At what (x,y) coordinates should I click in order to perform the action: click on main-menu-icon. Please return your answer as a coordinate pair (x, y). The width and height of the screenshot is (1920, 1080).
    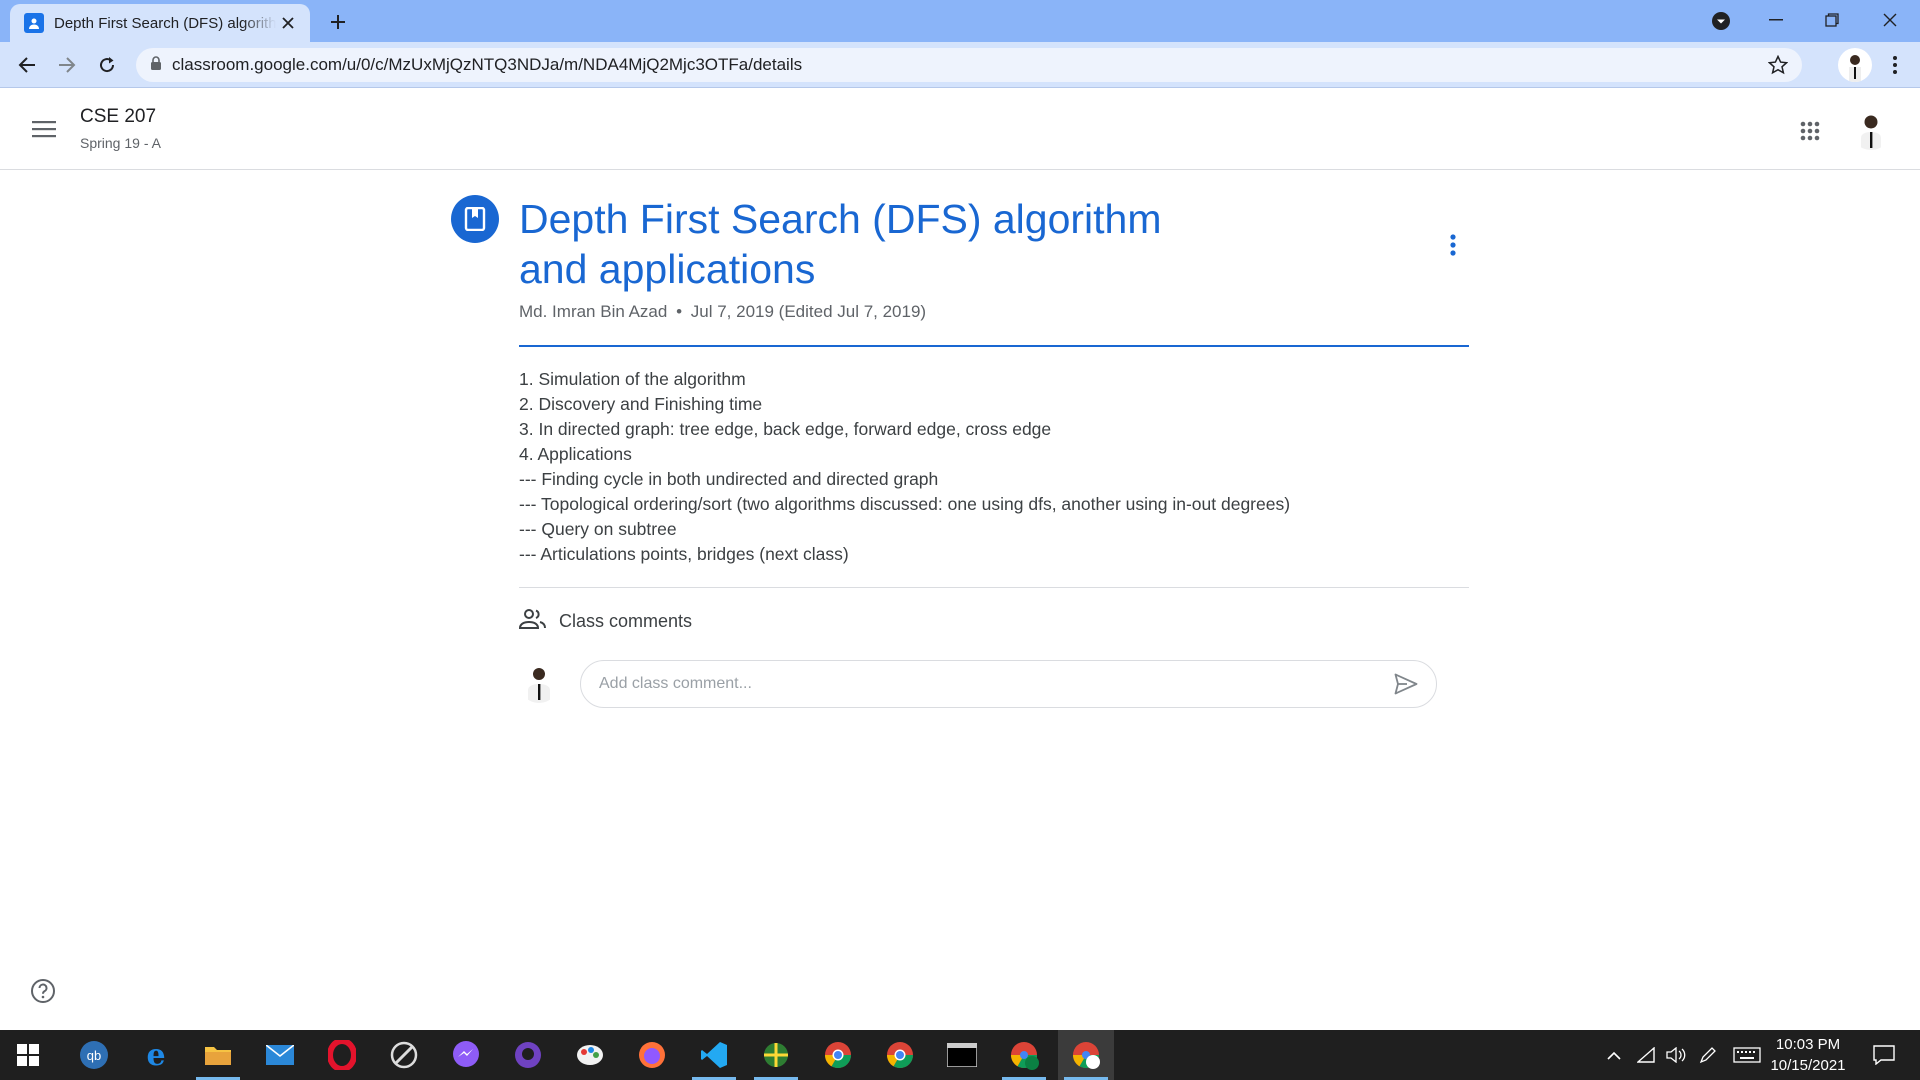
    Looking at the image, I should click on (44, 129).